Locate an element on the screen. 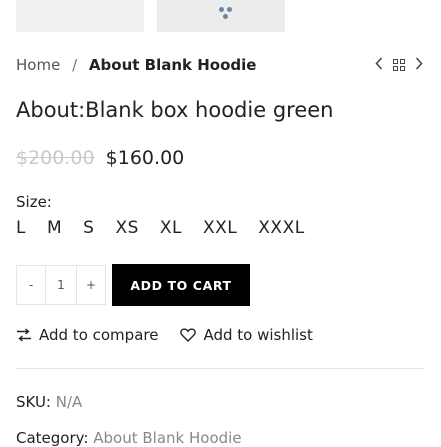 The width and height of the screenshot is (441, 447). sku-label: SKU: is located at coordinates (33, 402).